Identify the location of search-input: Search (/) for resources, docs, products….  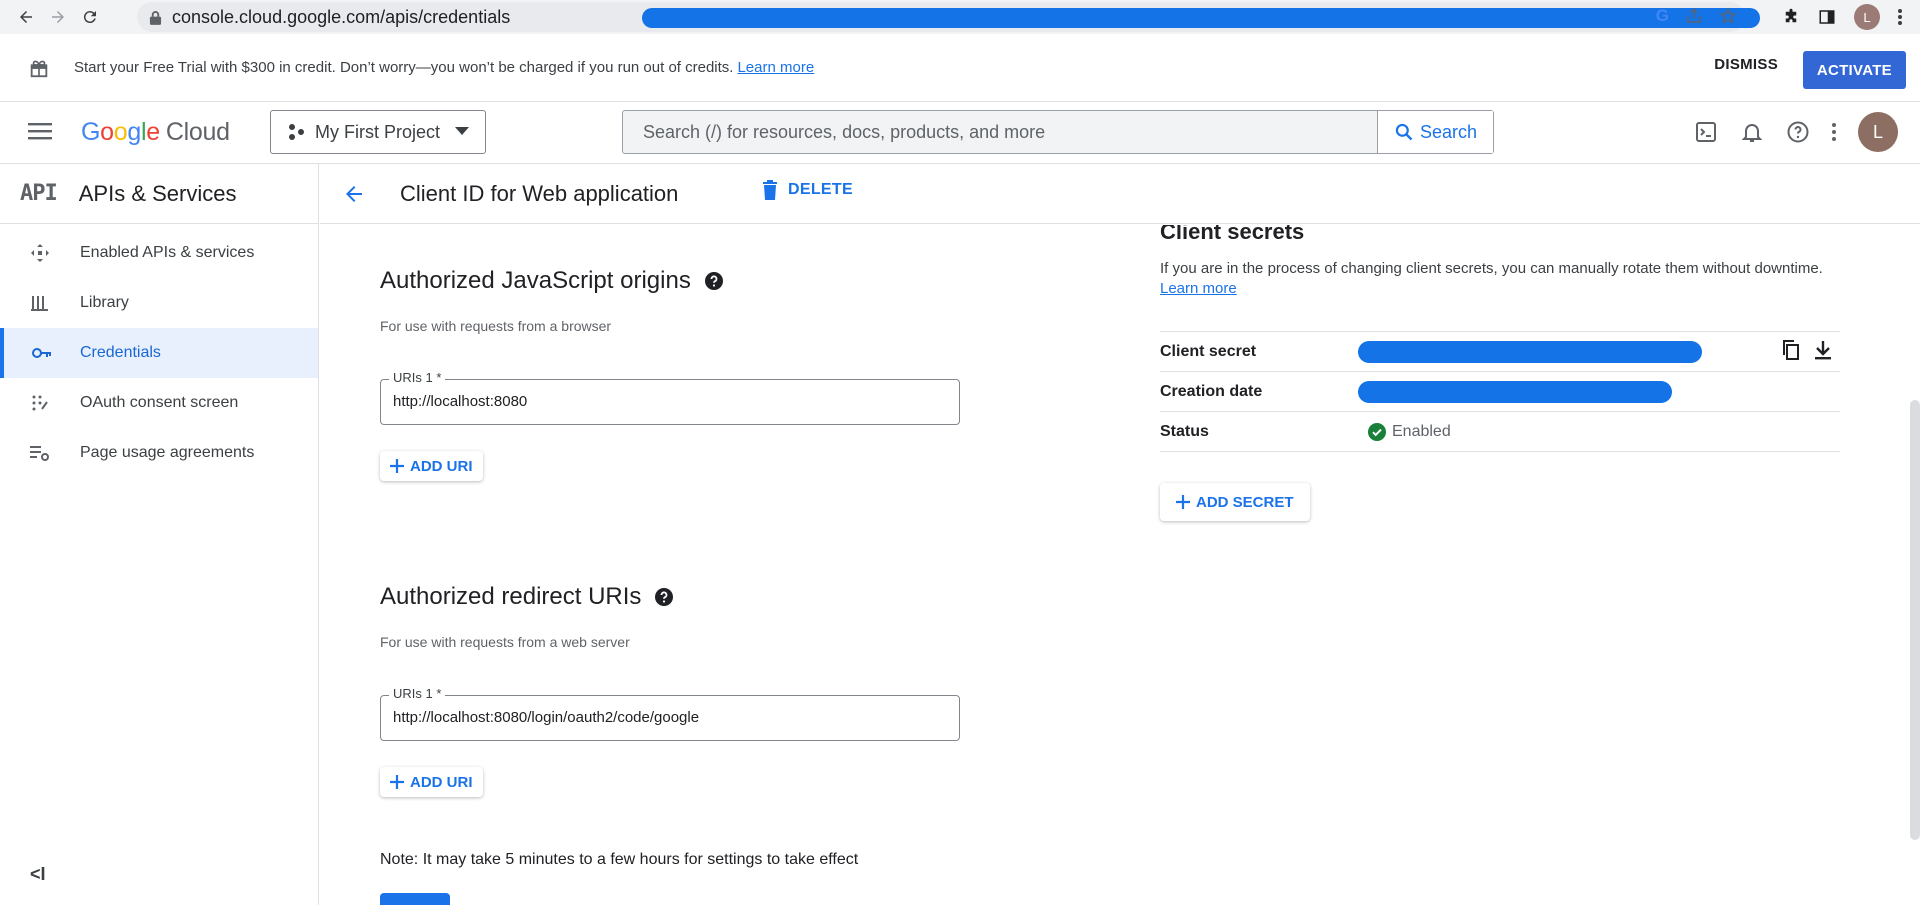
(1000, 132).